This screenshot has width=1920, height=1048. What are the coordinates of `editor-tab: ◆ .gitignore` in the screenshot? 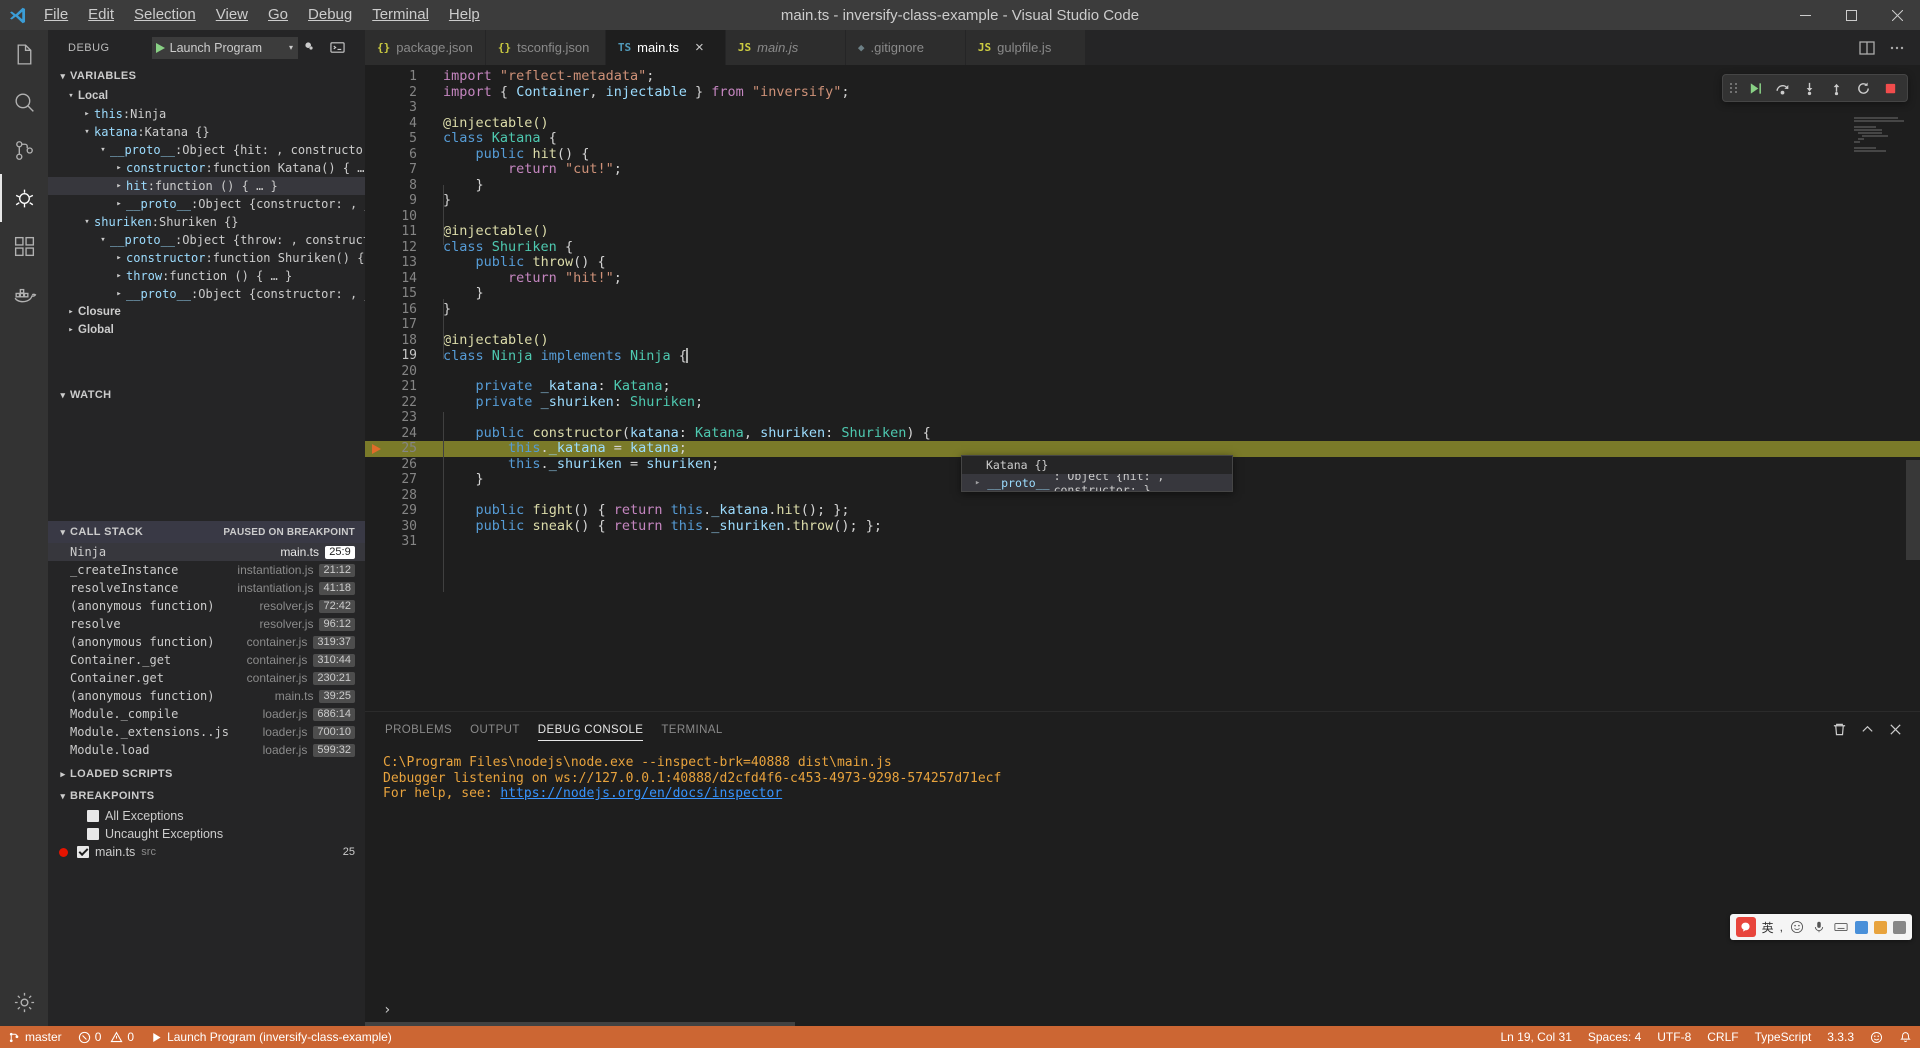 It's located at (905, 47).